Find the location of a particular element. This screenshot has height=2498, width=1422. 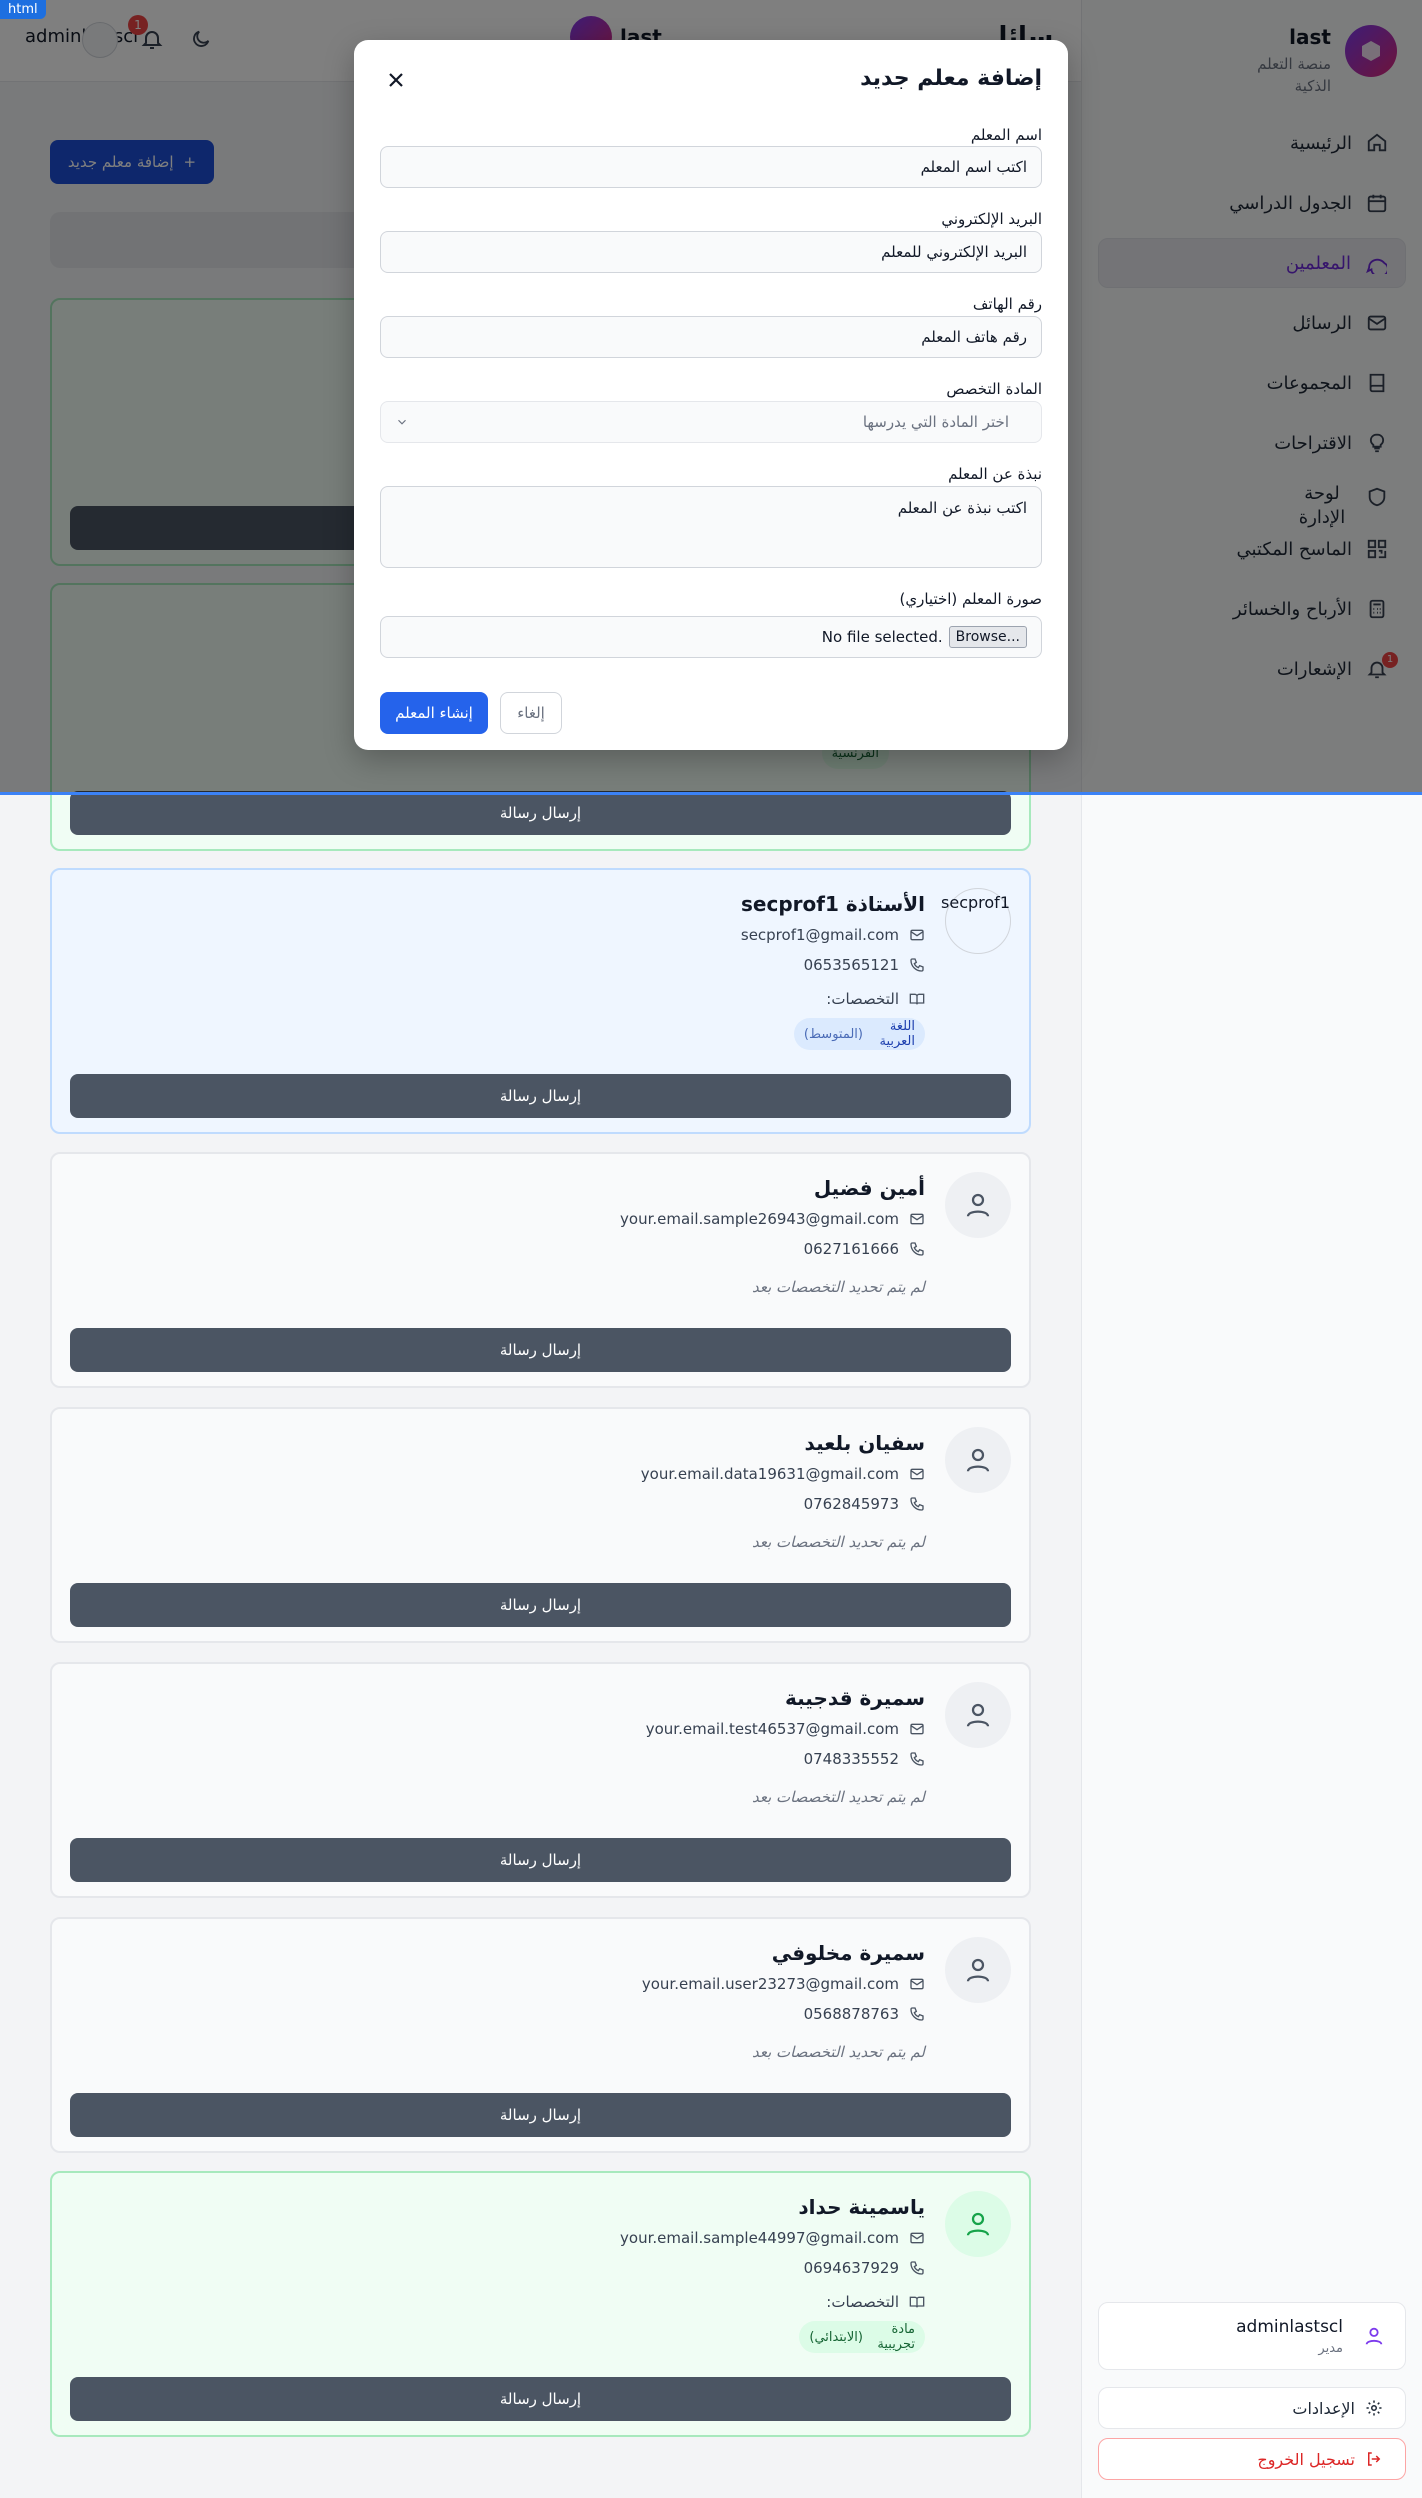

teacher-email: your.email.user23273@gmail.com is located at coordinates (783, 1984).